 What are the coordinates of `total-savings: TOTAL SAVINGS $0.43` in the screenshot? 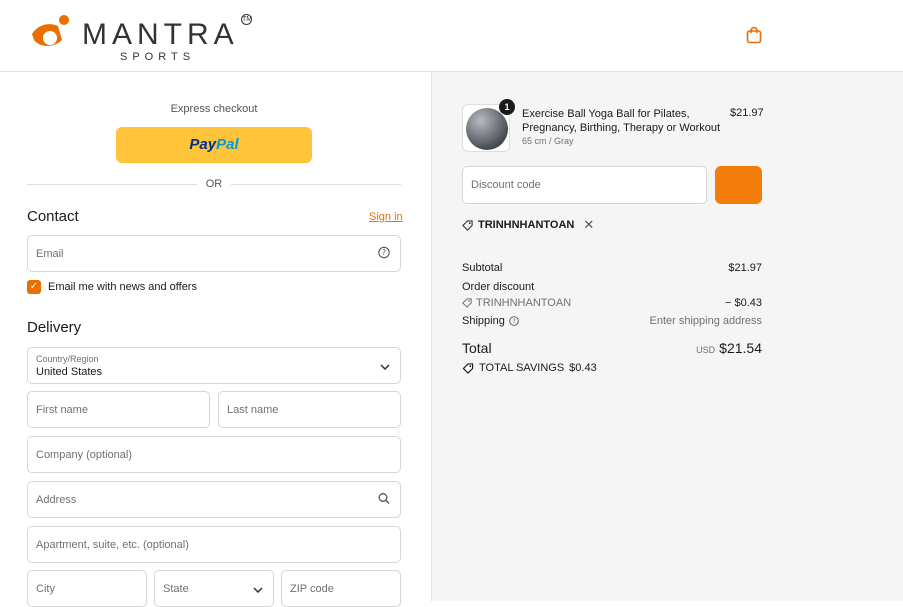 It's located at (529, 368).